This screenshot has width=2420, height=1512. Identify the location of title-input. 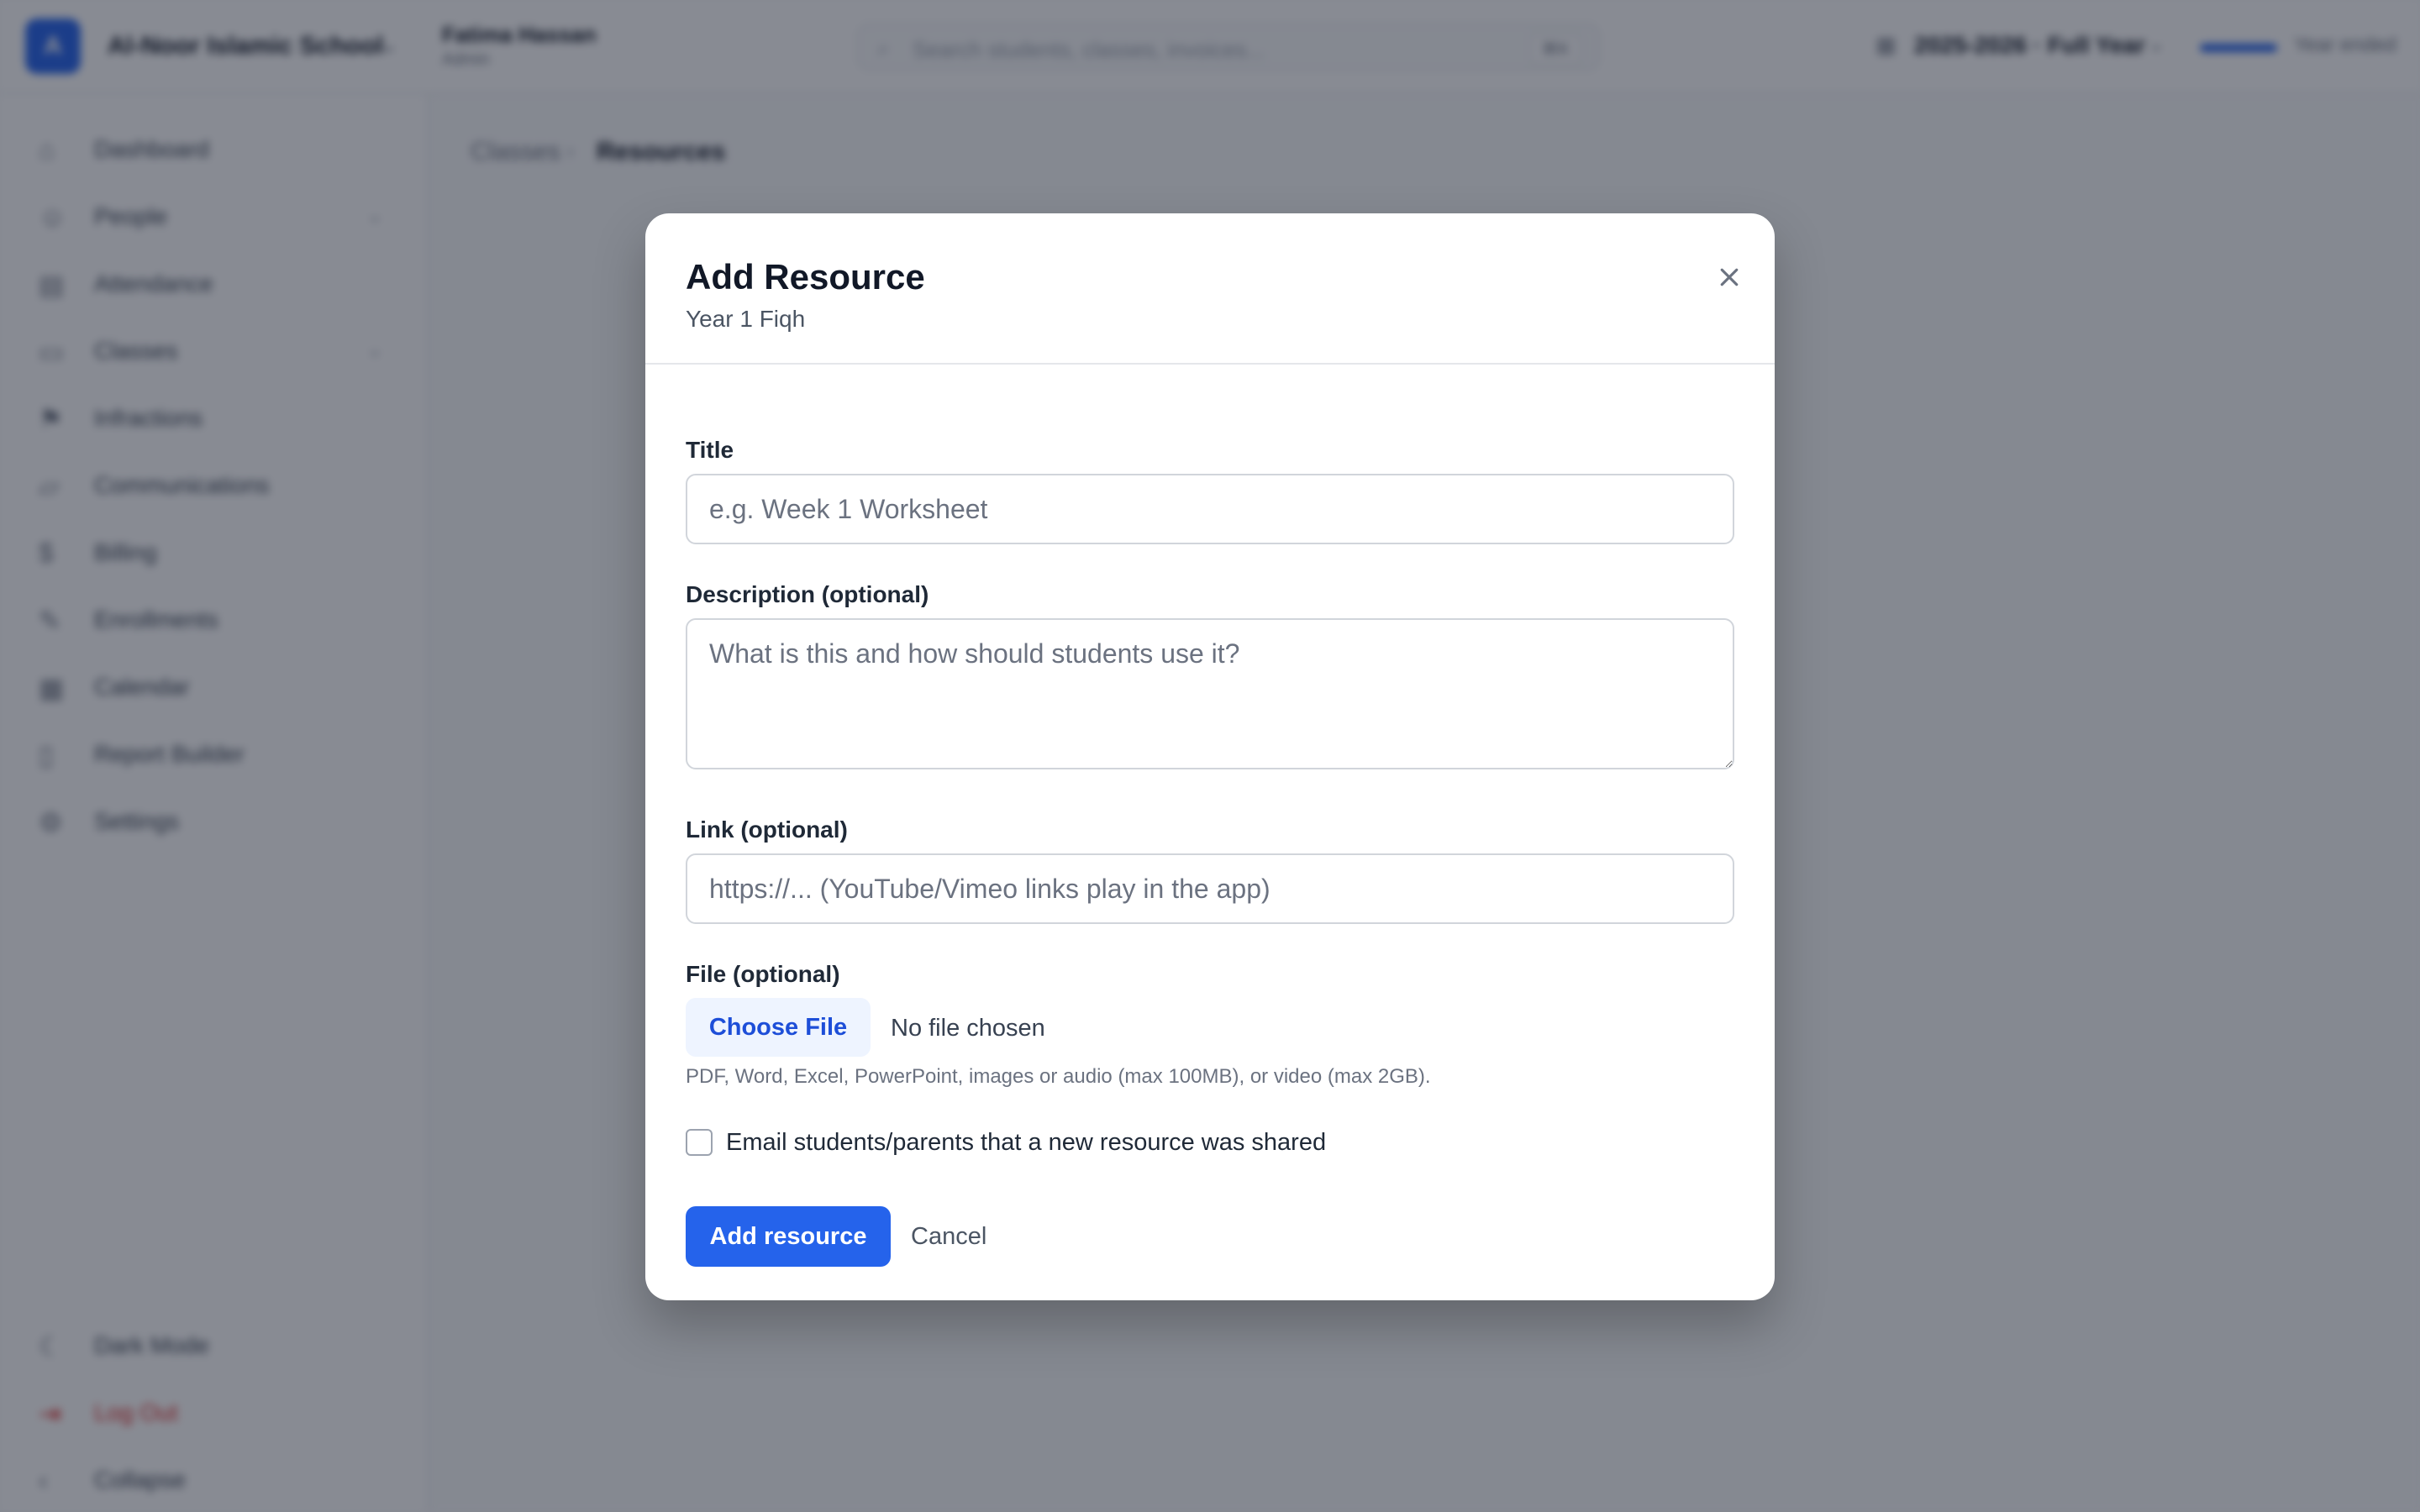
(1210, 509).